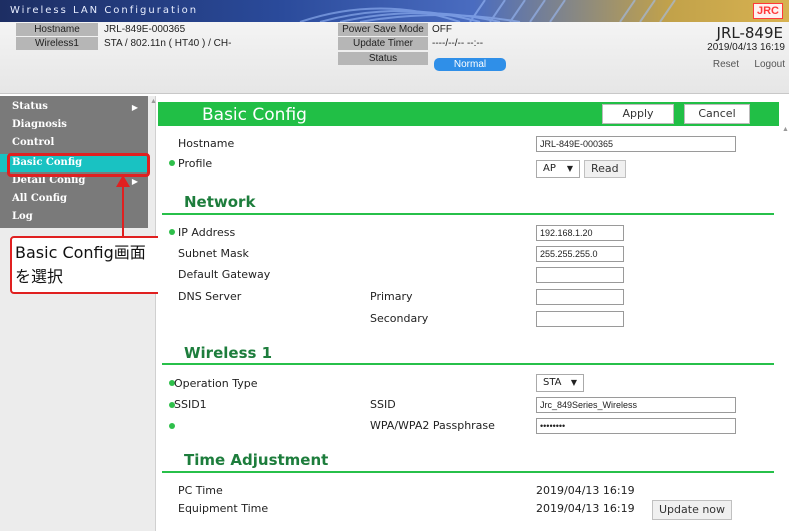 The image size is (789, 531). Describe the element at coordinates (33, 142) in the screenshot. I see `sidebar-item-label: Control` at that location.